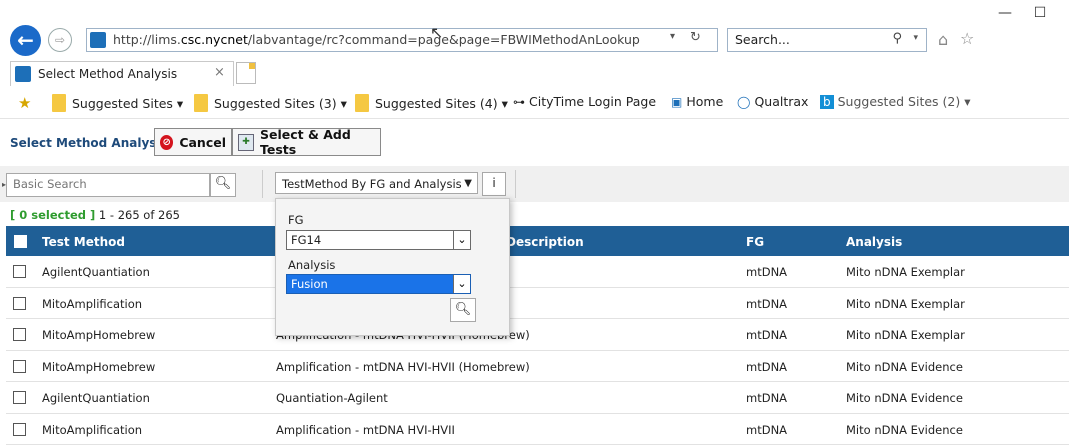 The height and width of the screenshot is (445, 1069). I want to click on expand-caret-icon: ▸, so click(4, 184).